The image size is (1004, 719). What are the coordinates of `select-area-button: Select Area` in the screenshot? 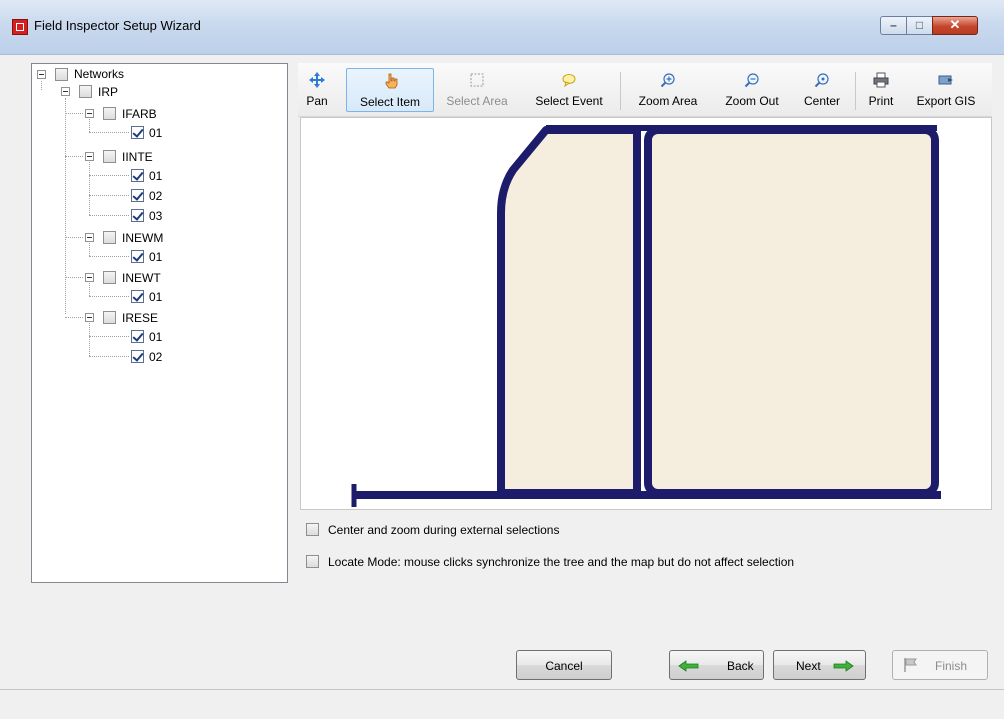 It's located at (477, 90).